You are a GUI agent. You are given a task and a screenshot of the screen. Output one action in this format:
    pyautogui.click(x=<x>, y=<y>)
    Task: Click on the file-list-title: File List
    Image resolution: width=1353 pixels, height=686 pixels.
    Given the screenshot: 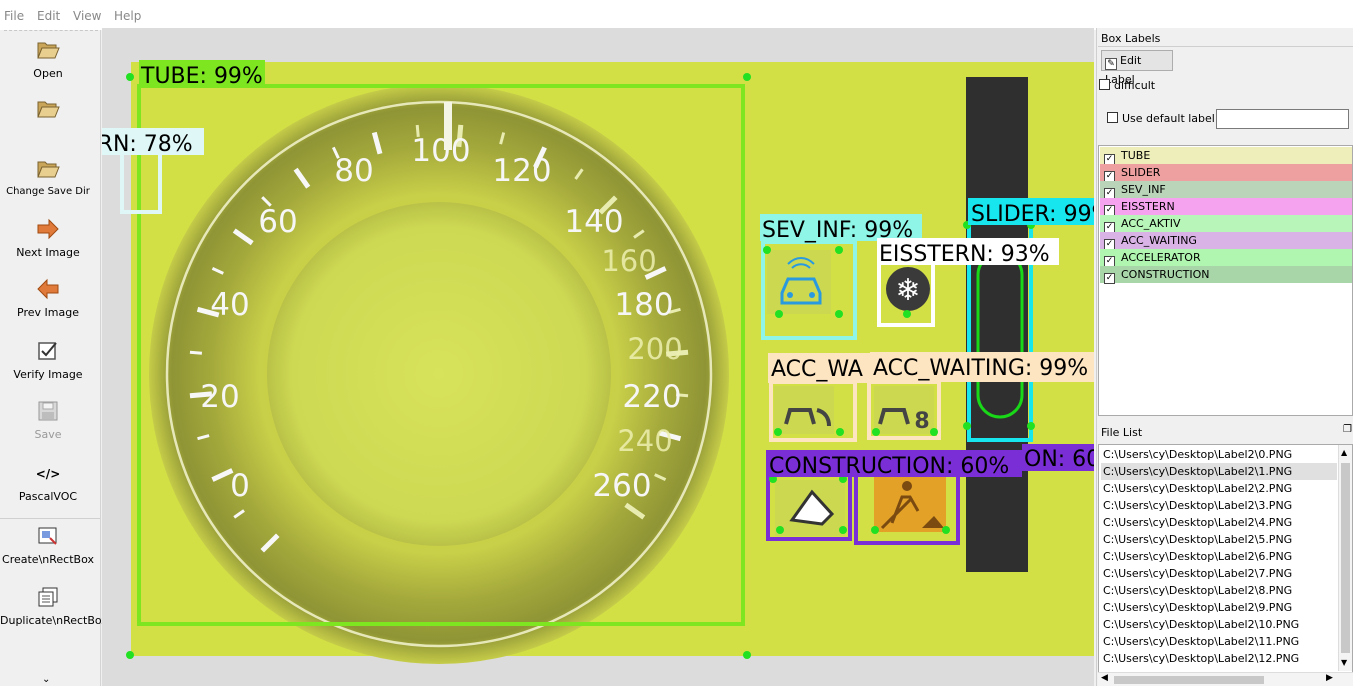 What is the action you would take?
    pyautogui.click(x=1122, y=432)
    